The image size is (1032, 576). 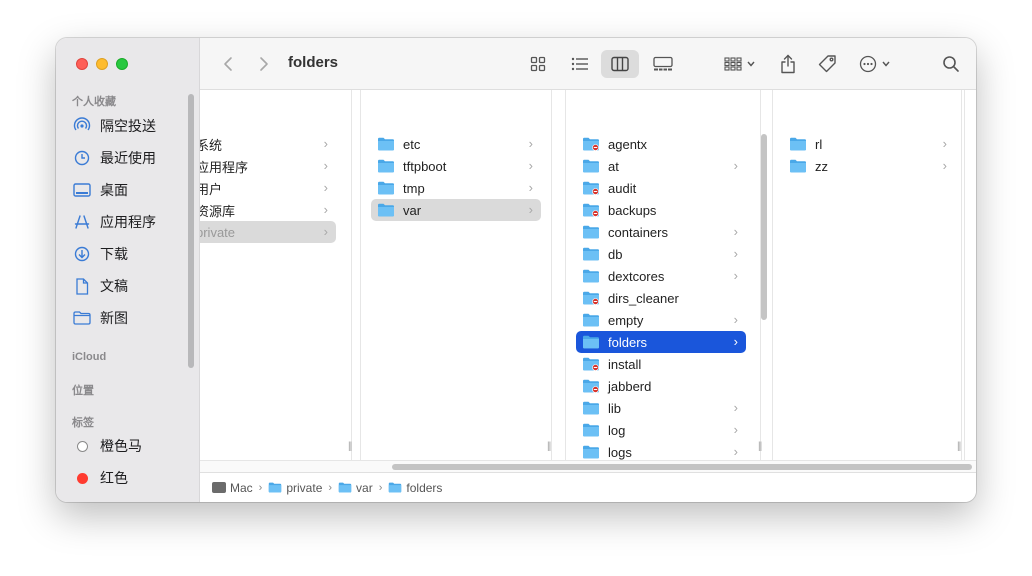 What do you see at coordinates (425, 166) in the screenshot?
I see `item-name: tftpboot` at bounding box center [425, 166].